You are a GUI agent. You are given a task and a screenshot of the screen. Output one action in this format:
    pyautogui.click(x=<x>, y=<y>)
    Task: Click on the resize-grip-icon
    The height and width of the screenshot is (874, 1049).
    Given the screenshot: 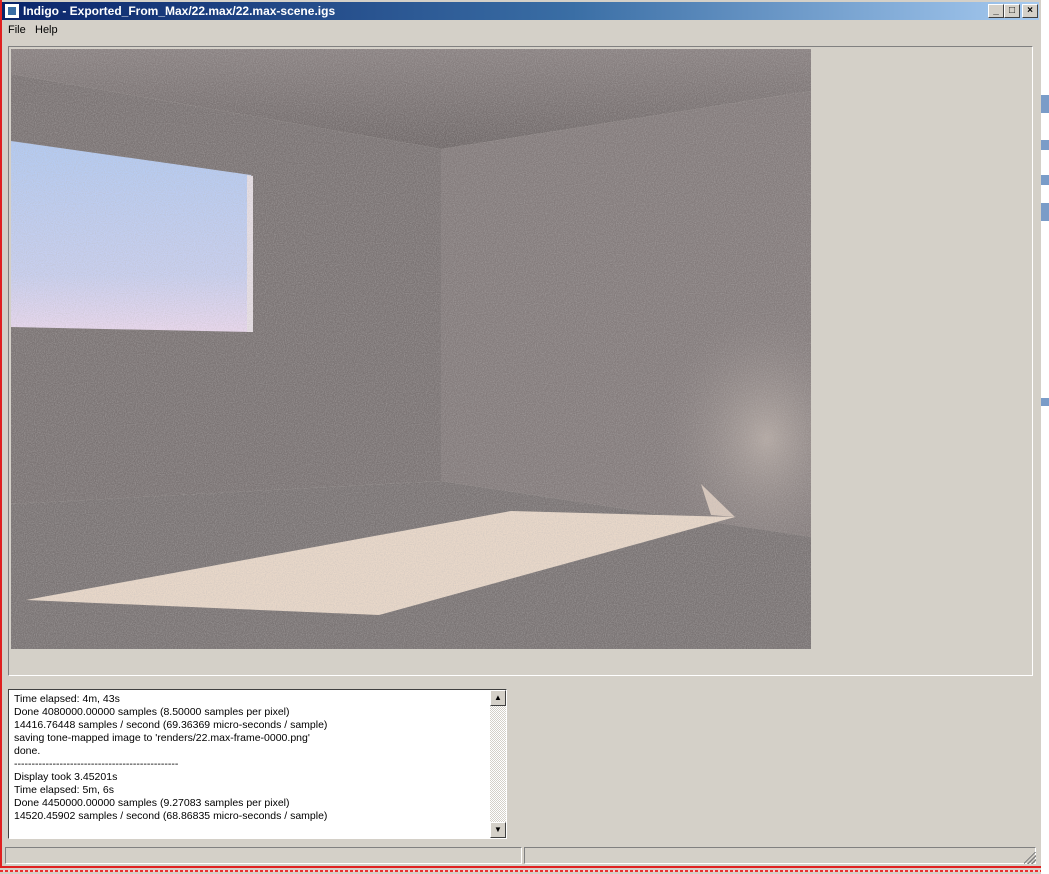 What is the action you would take?
    pyautogui.click(x=1030, y=858)
    